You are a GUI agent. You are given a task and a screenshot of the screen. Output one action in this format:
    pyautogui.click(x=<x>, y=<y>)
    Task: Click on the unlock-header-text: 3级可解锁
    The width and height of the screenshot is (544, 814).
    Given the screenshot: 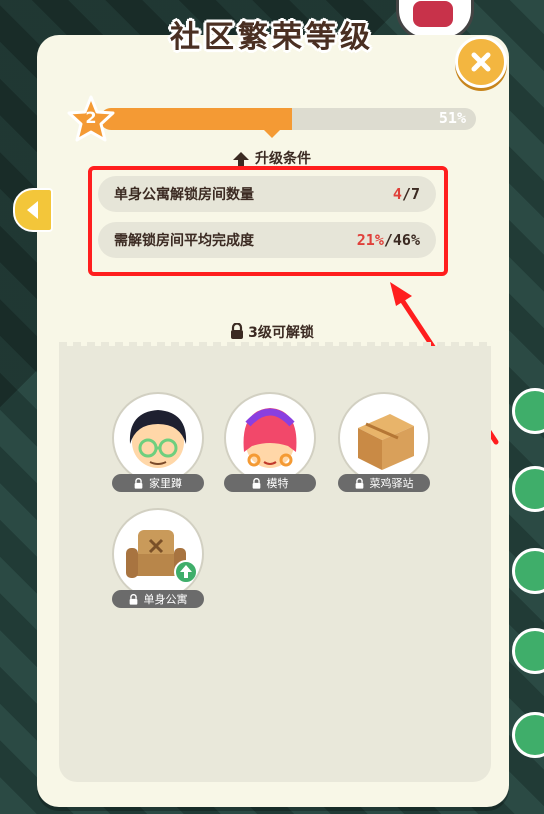 What is the action you would take?
    pyautogui.click(x=281, y=333)
    